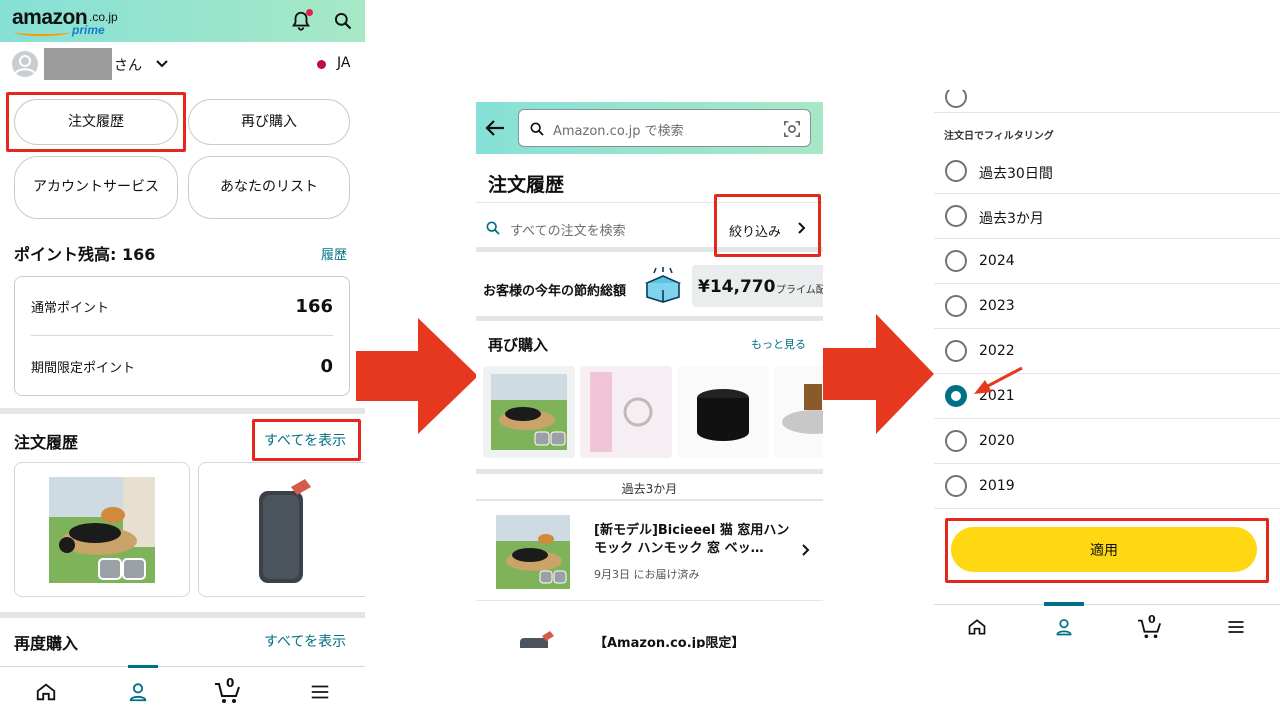 The width and height of the screenshot is (1280, 720). What do you see at coordinates (46, 442) in the screenshot?
I see `orders-section-title: 注文履歴` at bounding box center [46, 442].